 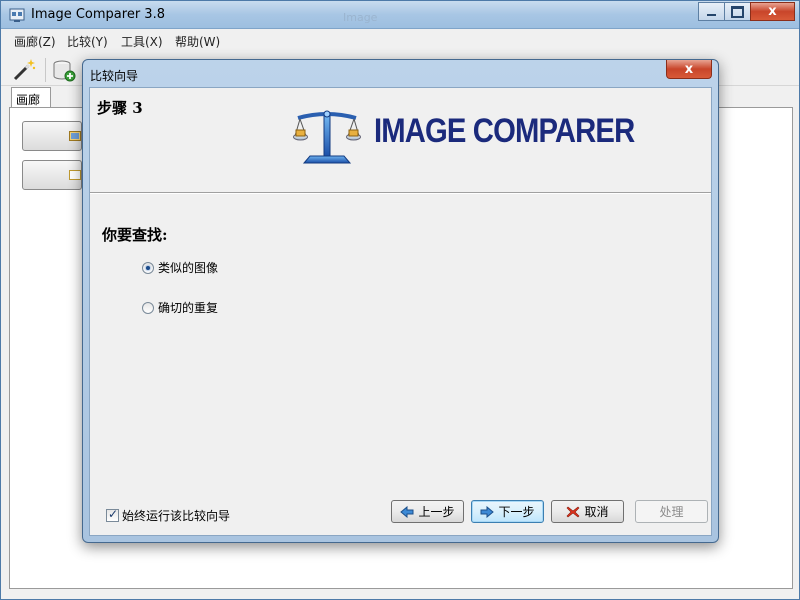 I want to click on background-window-title: Image, so click(x=360, y=17).